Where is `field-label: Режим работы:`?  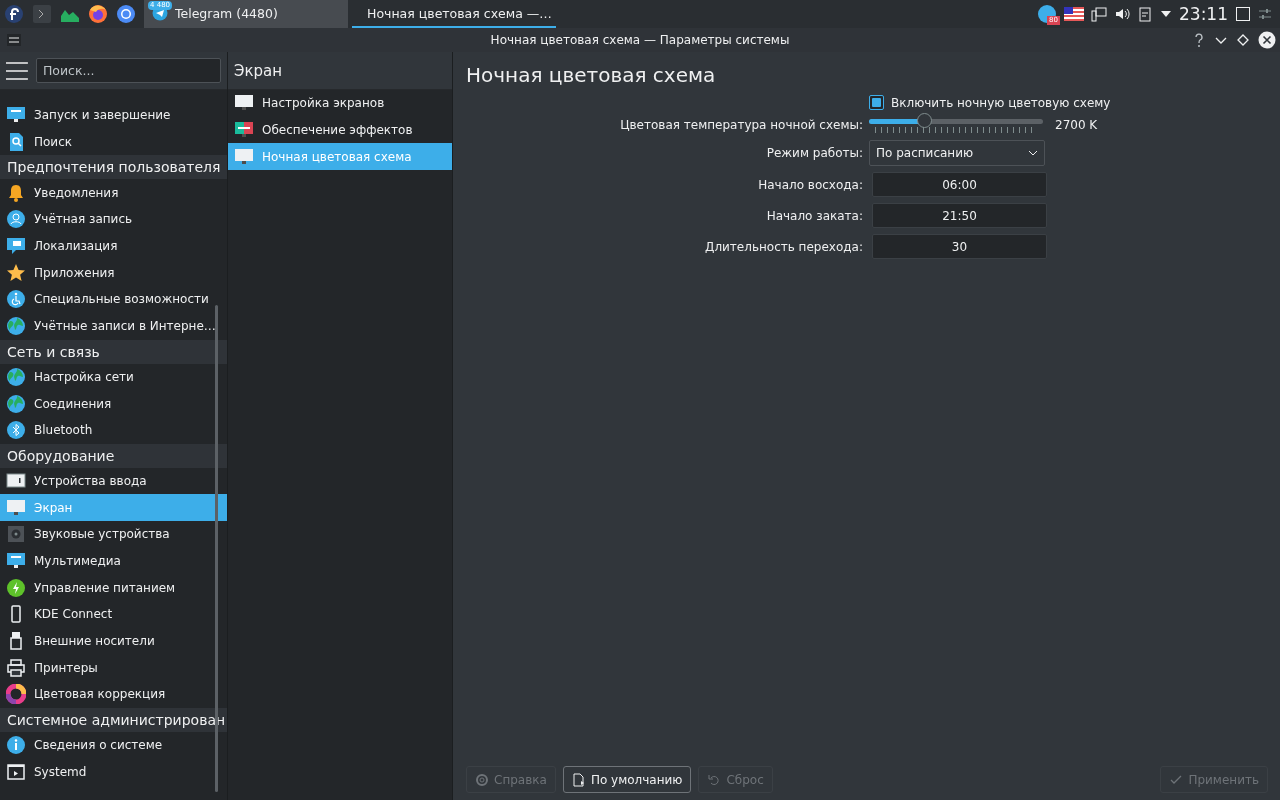
field-label: Режим работы: is located at coordinates (814, 153).